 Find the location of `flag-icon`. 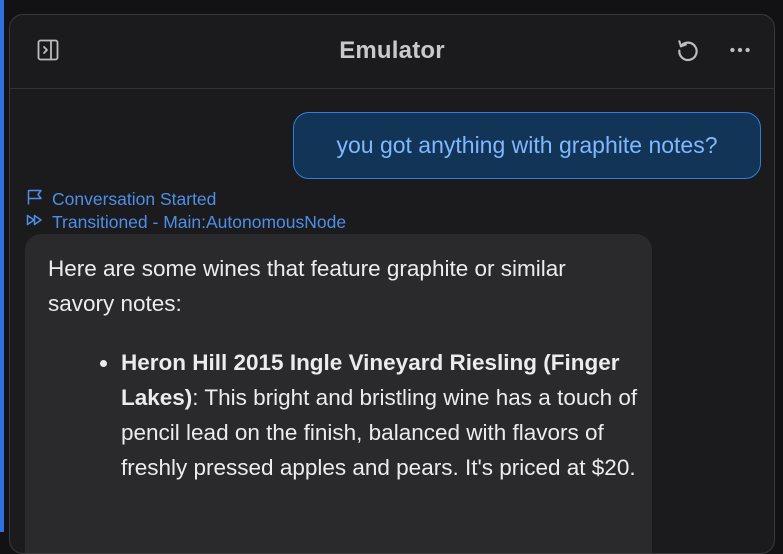

flag-icon is located at coordinates (35, 199).